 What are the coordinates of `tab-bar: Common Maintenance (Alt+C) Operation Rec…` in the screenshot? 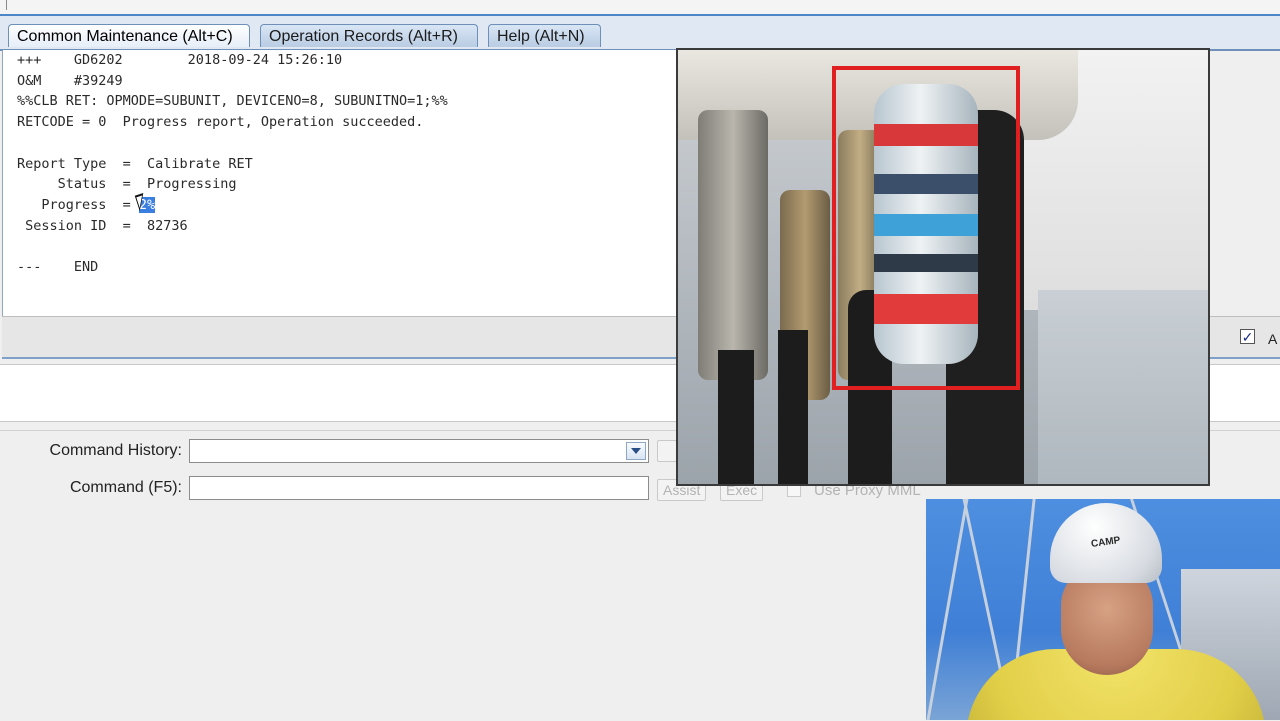 It's located at (640, 33).